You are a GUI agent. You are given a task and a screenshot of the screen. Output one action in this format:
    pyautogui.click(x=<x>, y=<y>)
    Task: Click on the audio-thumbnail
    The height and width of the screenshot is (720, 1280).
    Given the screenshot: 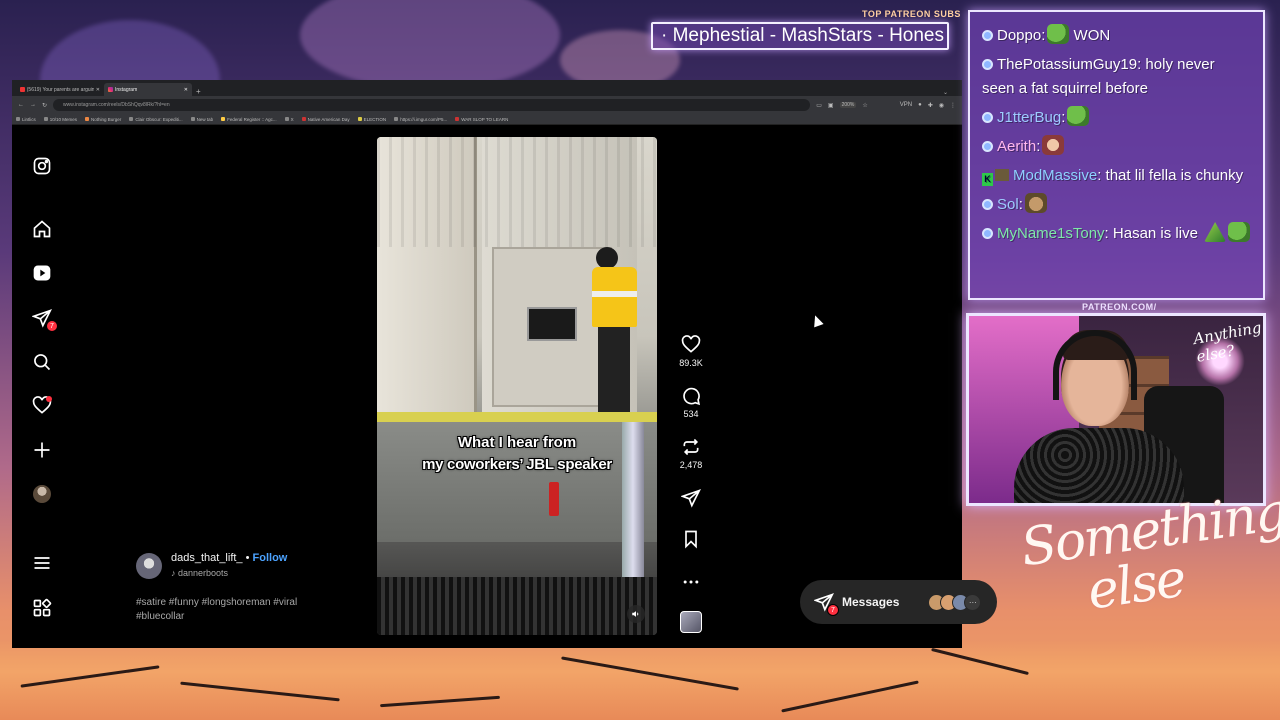 What is the action you would take?
    pyautogui.click(x=691, y=622)
    